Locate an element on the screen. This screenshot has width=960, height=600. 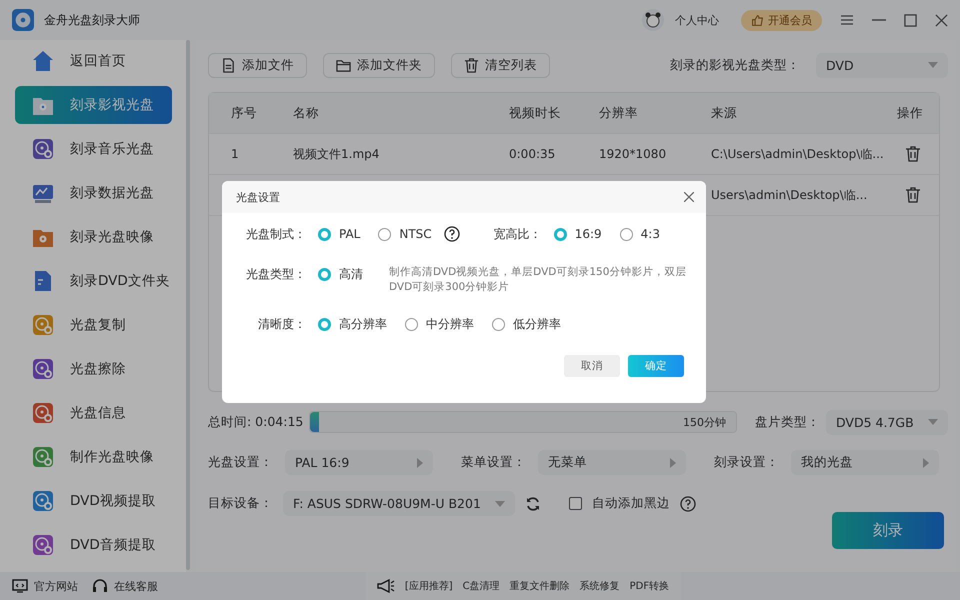
radio-option: 4:3 is located at coordinates (640, 234).